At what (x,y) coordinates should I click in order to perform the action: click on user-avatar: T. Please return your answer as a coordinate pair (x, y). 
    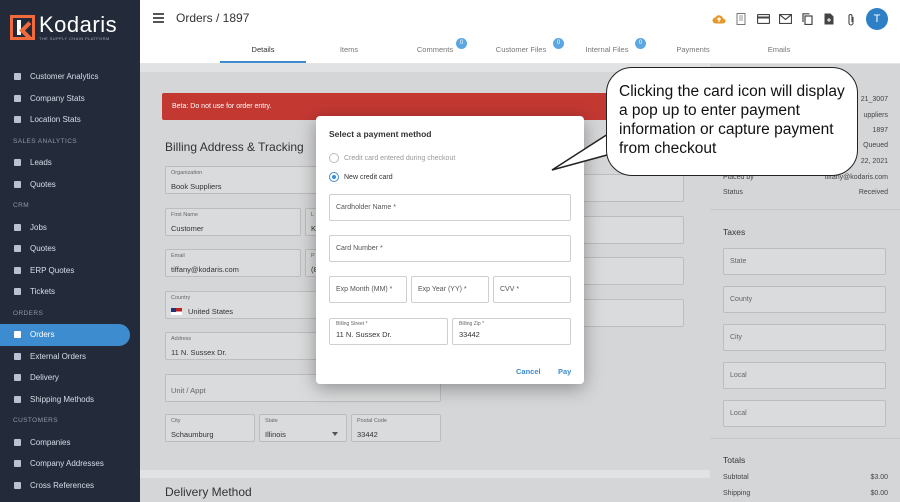
    Looking at the image, I should click on (877, 19).